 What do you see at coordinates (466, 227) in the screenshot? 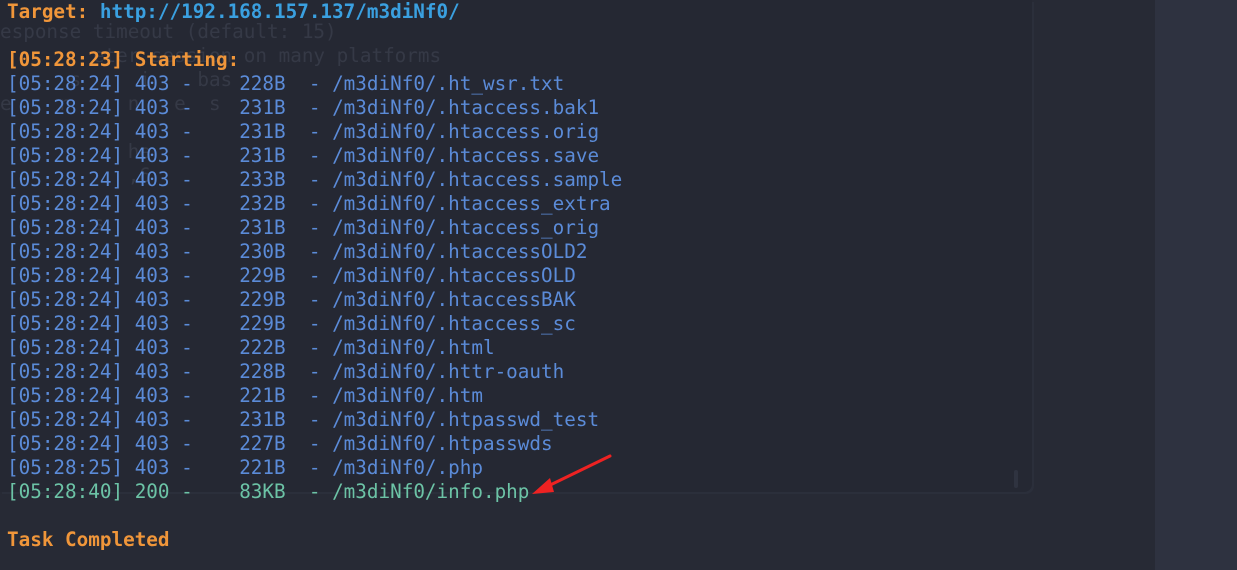
I see `result-path: /m3diNf0/.htaccess_orig` at bounding box center [466, 227].